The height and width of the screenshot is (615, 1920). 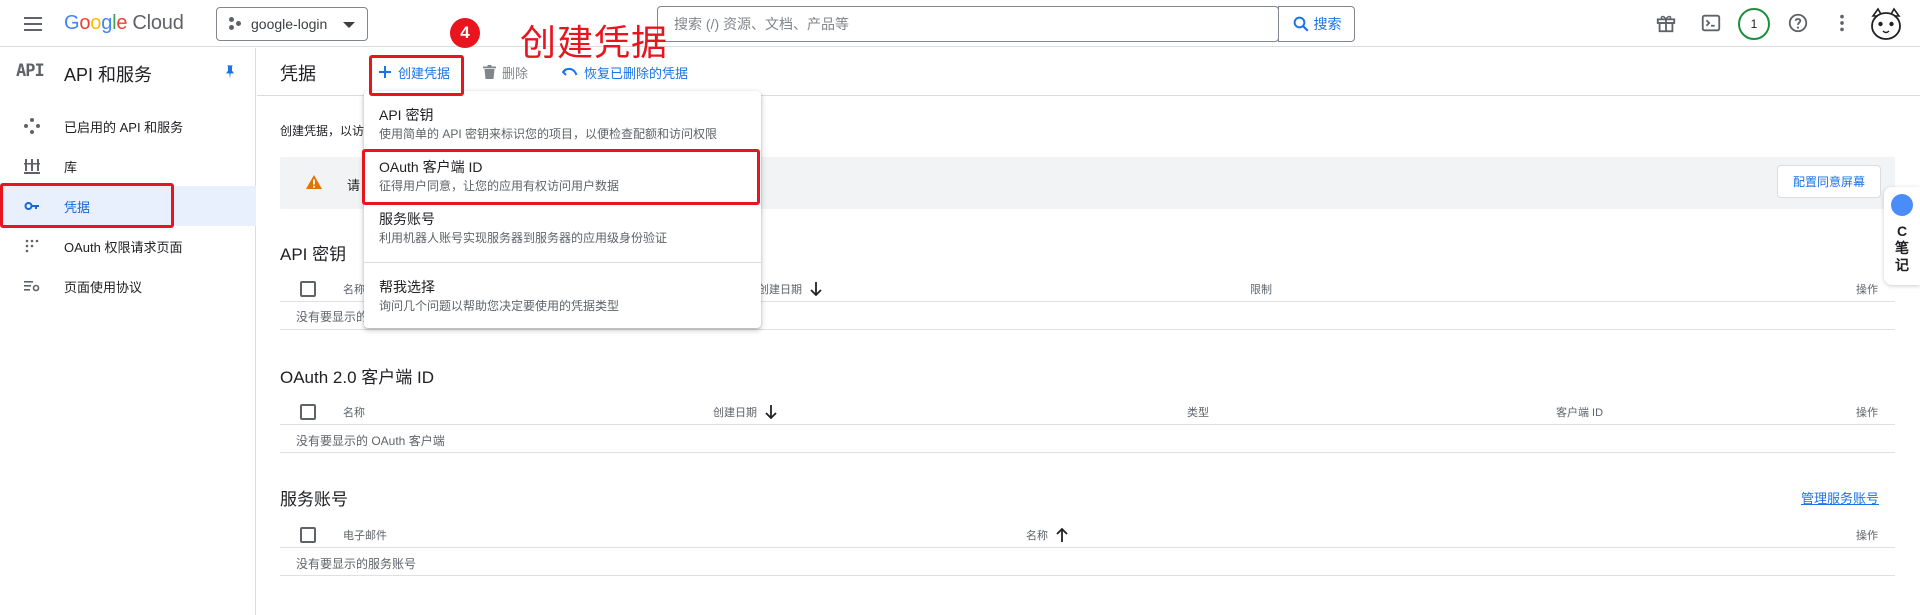 What do you see at coordinates (1261, 289) in the screenshot?
I see `column-header: 限制` at bounding box center [1261, 289].